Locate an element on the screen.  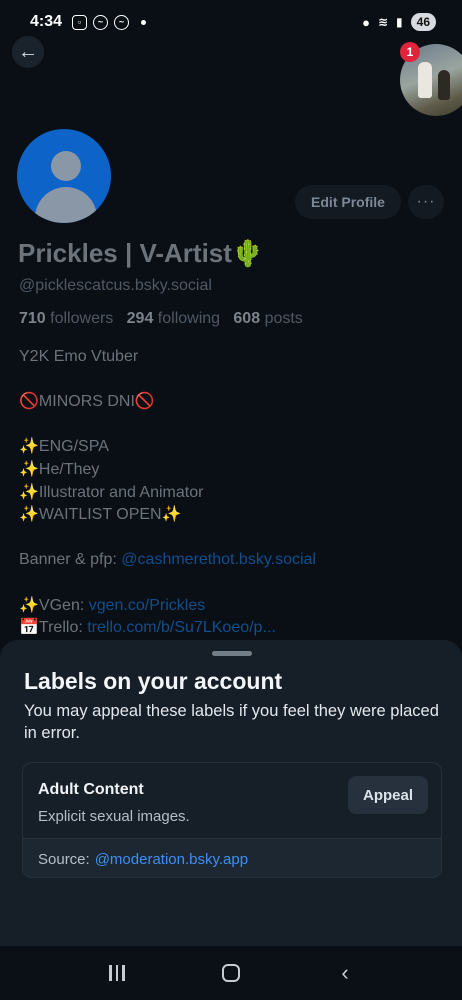
default-avatar-head is located at coordinates (66, 166).